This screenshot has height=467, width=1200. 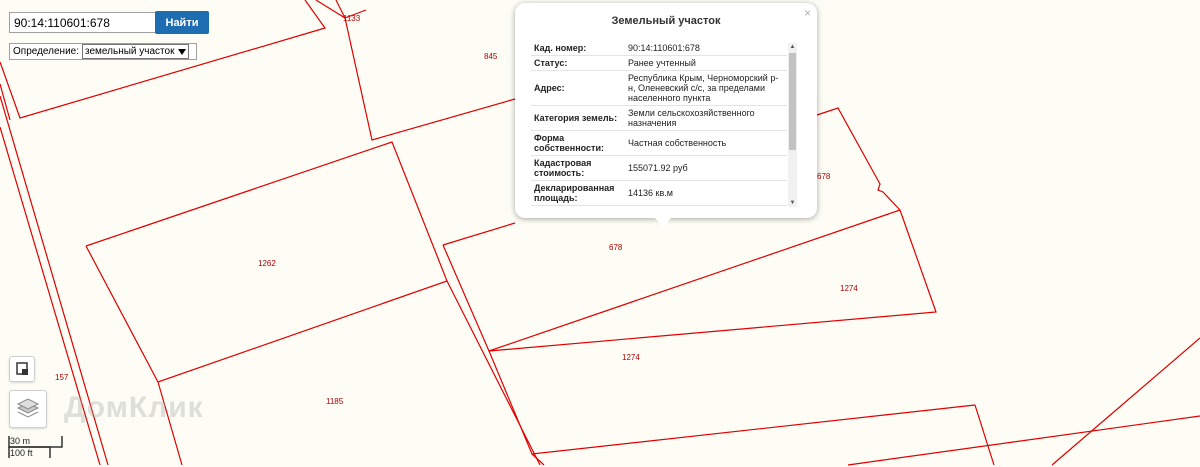 I want to click on parcel-label: 1185, so click(x=335, y=401).